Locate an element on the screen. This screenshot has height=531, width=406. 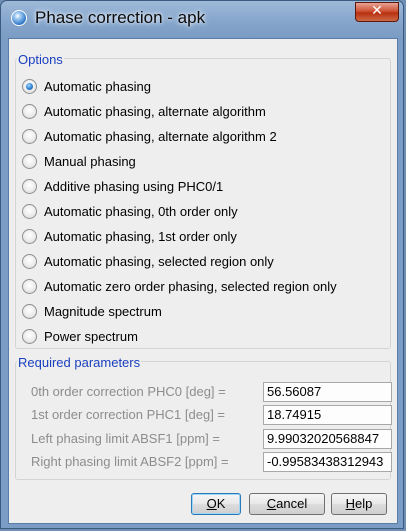
cancel-button: Cancel is located at coordinates (287, 504).